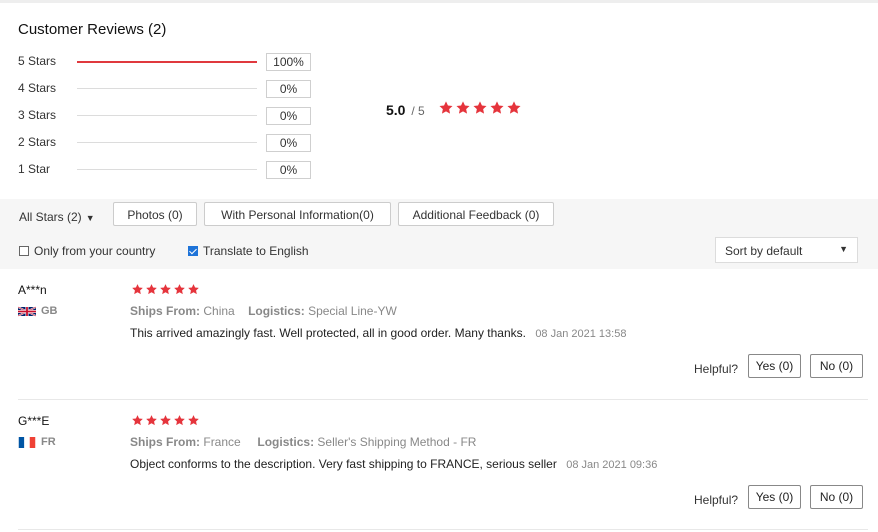 This screenshot has width=878, height=532. What do you see at coordinates (222, 442) in the screenshot?
I see `ships-from-value: France` at bounding box center [222, 442].